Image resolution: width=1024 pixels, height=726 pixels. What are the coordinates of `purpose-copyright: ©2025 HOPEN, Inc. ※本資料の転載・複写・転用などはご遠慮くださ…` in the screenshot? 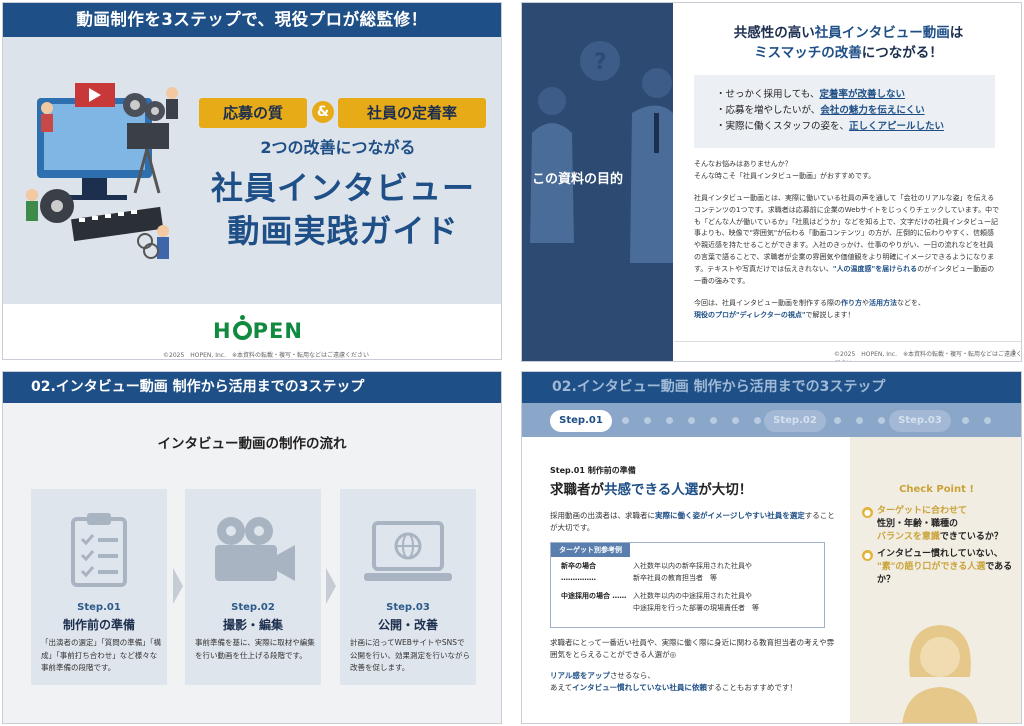 It's located at (928, 356).